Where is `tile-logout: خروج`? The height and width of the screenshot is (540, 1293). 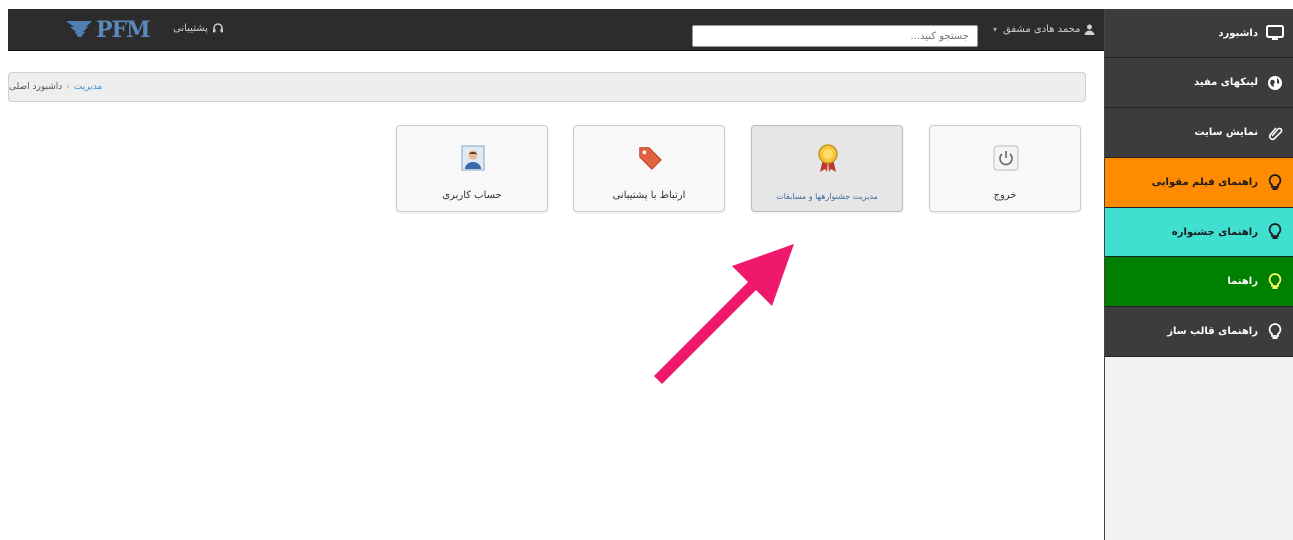 tile-logout: خروج is located at coordinates (1005, 168).